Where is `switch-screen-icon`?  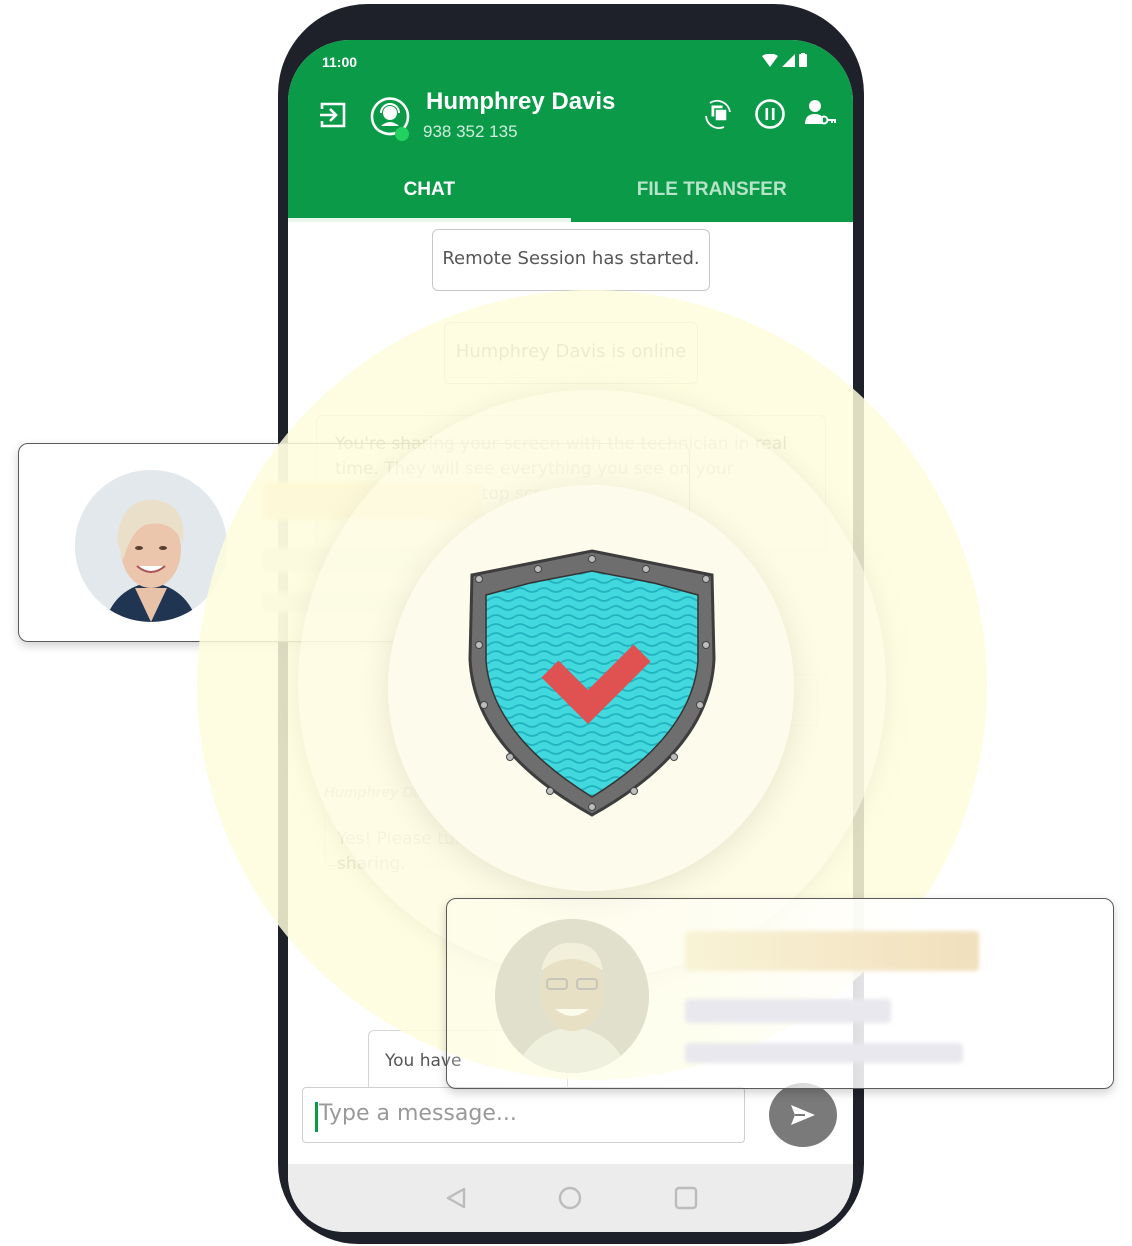 switch-screen-icon is located at coordinates (718, 114).